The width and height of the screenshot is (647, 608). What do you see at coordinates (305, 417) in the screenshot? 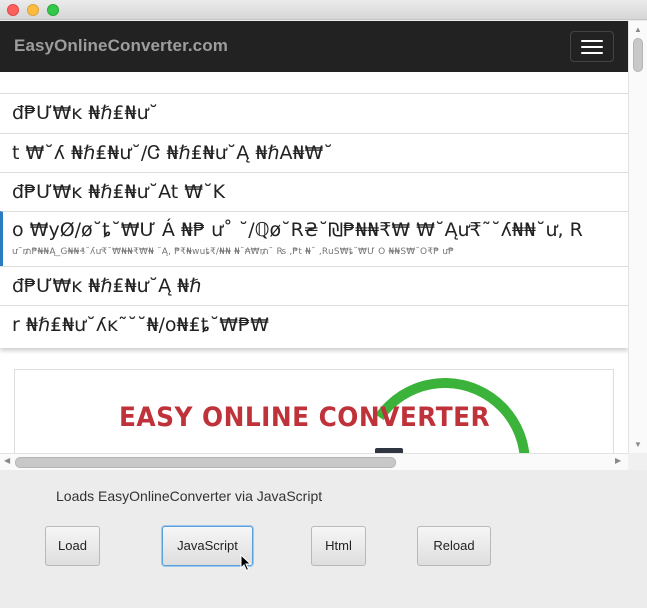
I see `logo-text: EASY ONLINE CONVERTER` at bounding box center [305, 417].